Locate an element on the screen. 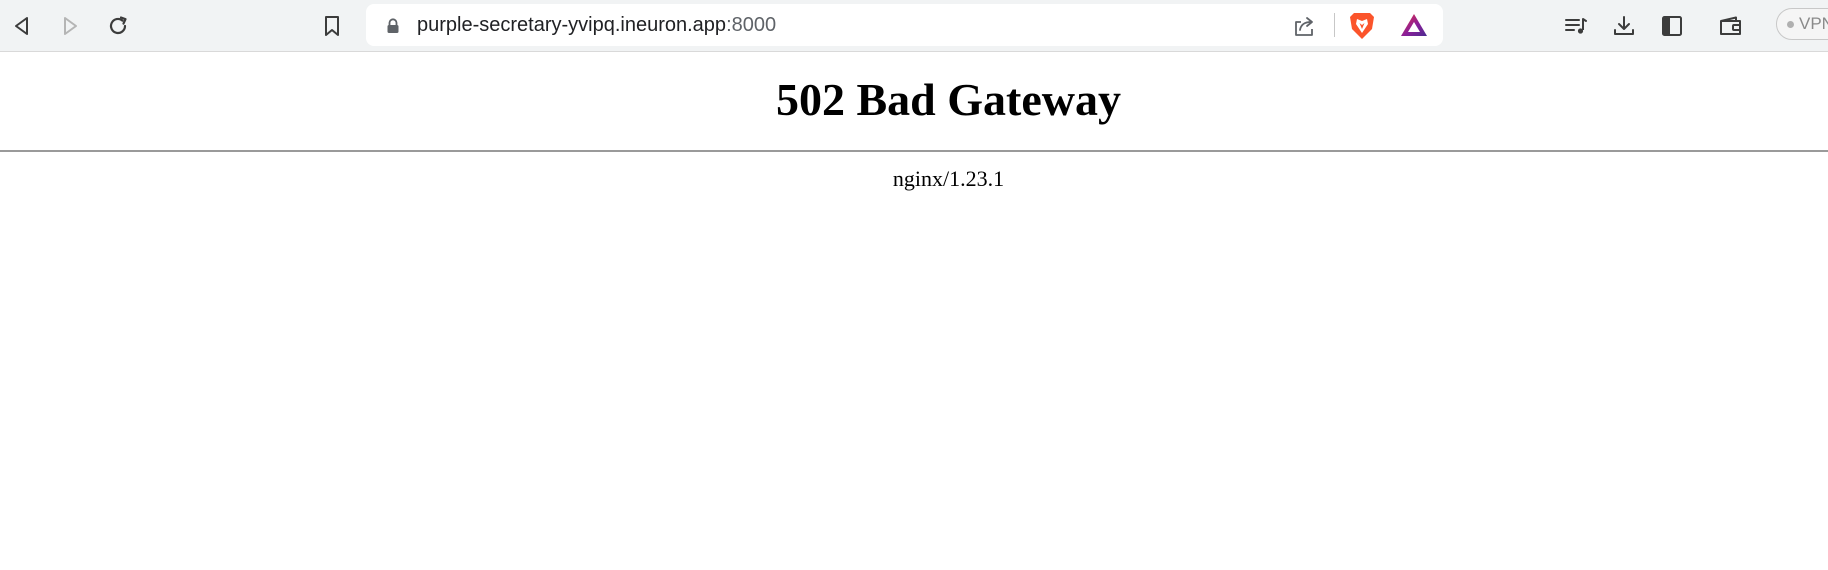 The width and height of the screenshot is (1828, 570). reload-button is located at coordinates (118, 26).